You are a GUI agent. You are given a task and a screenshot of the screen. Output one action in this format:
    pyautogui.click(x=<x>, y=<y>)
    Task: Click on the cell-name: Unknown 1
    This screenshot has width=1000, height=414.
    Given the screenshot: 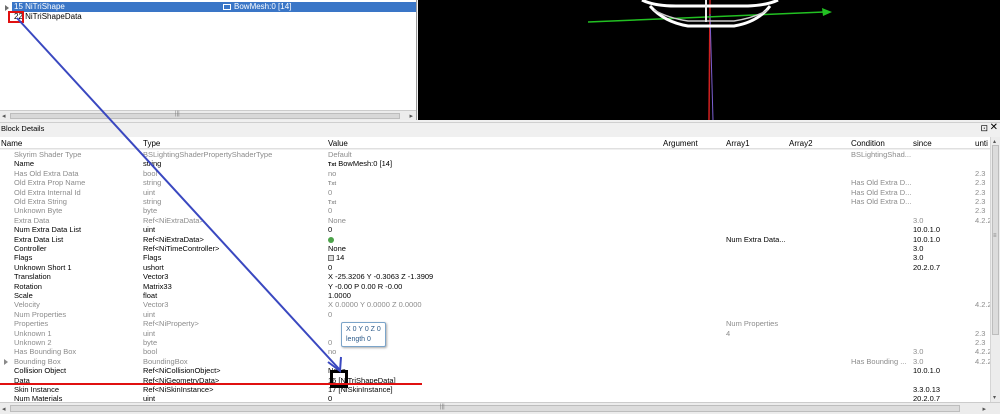 What is the action you would take?
    pyautogui.click(x=33, y=333)
    